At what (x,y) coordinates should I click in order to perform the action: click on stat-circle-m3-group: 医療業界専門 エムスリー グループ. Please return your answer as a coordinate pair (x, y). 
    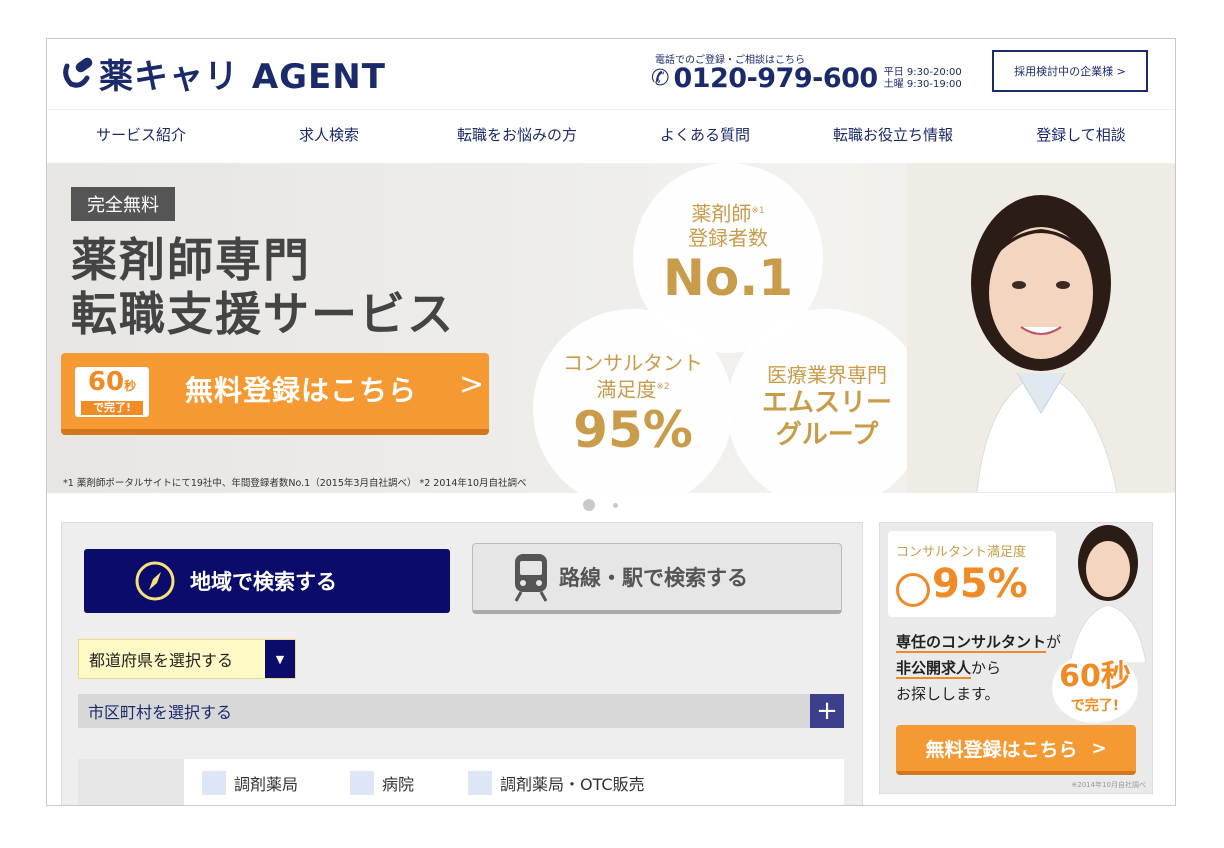
    Looking at the image, I should click on (827, 401).